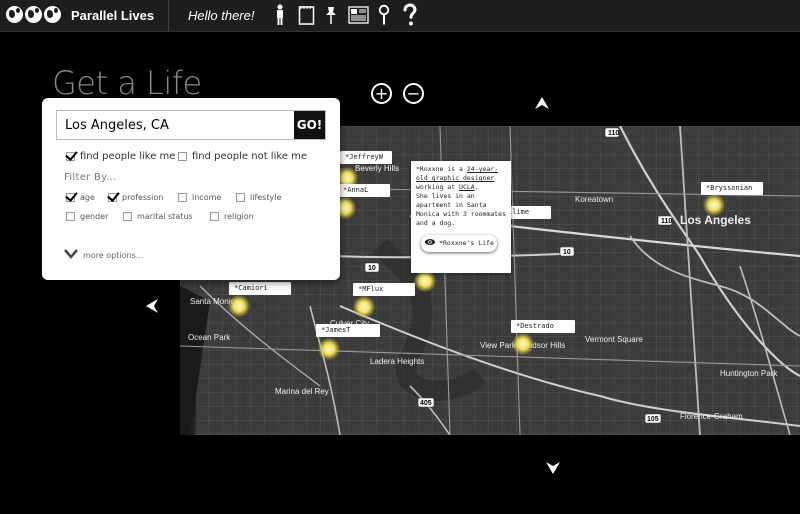 This screenshot has height=514, width=800. I want to click on search-magnifier-icon, so click(384, 15).